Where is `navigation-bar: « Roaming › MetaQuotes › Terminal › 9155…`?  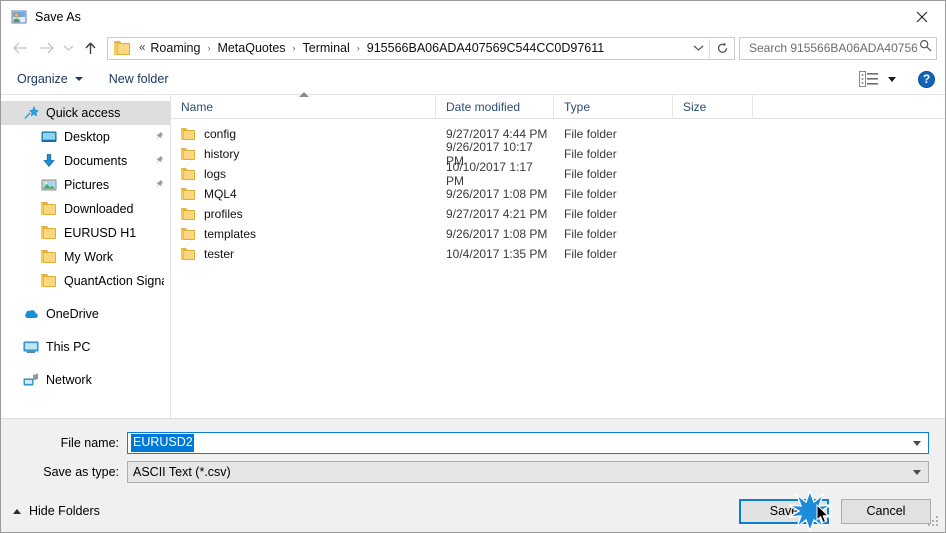 navigation-bar: « Roaming › MetaQuotes › Terminal › 9155… is located at coordinates (473, 48).